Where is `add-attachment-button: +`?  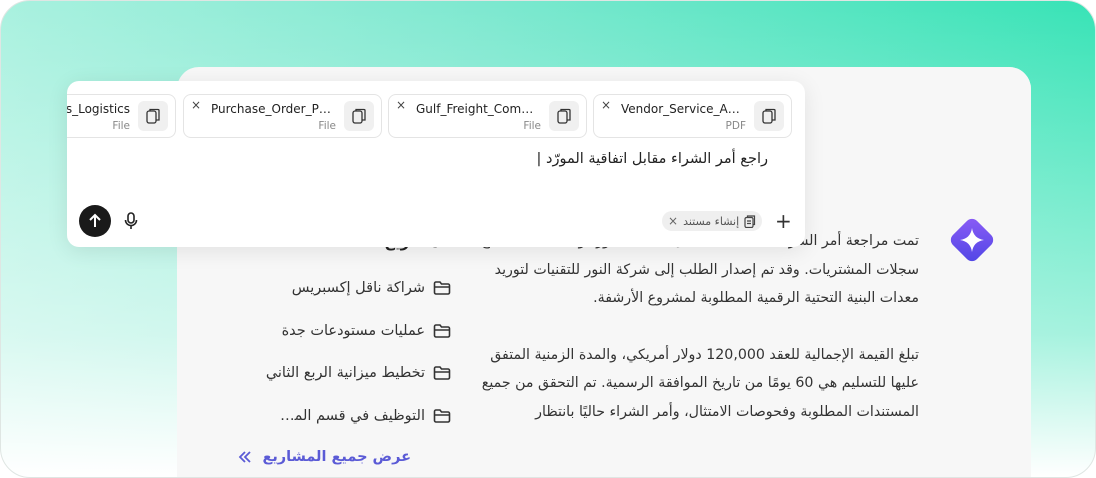
add-attachment-button: + is located at coordinates (783, 221).